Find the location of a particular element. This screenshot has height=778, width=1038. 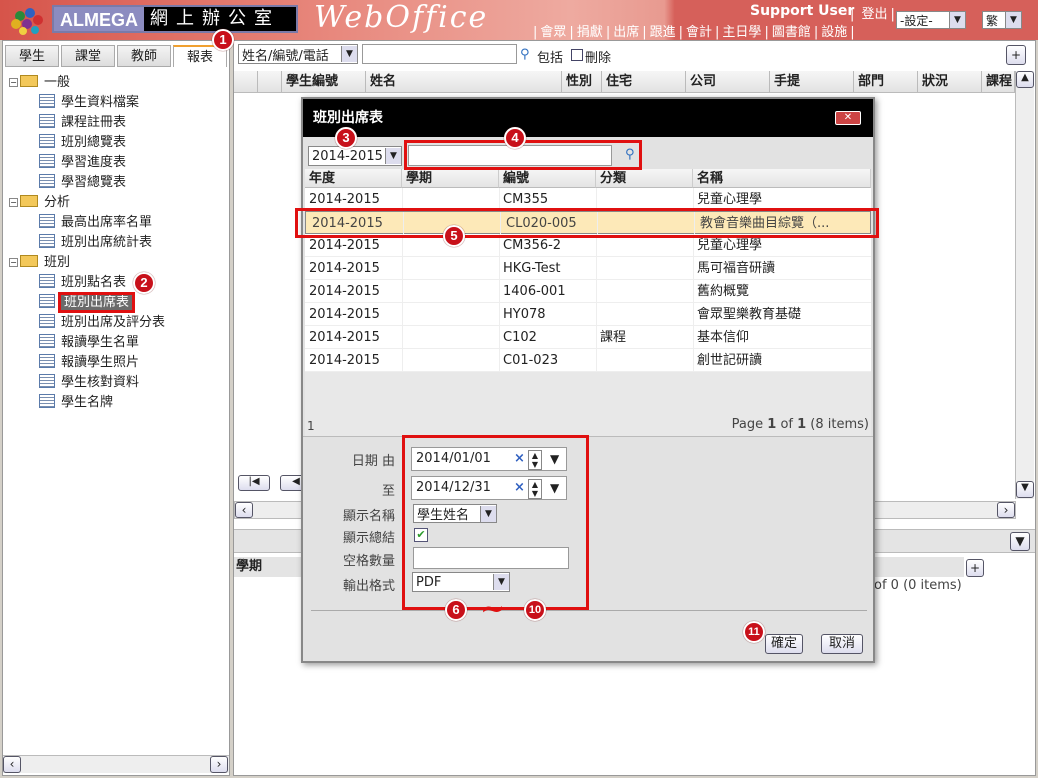

tree-item: 學習總覽表 is located at coordinates (82, 183).